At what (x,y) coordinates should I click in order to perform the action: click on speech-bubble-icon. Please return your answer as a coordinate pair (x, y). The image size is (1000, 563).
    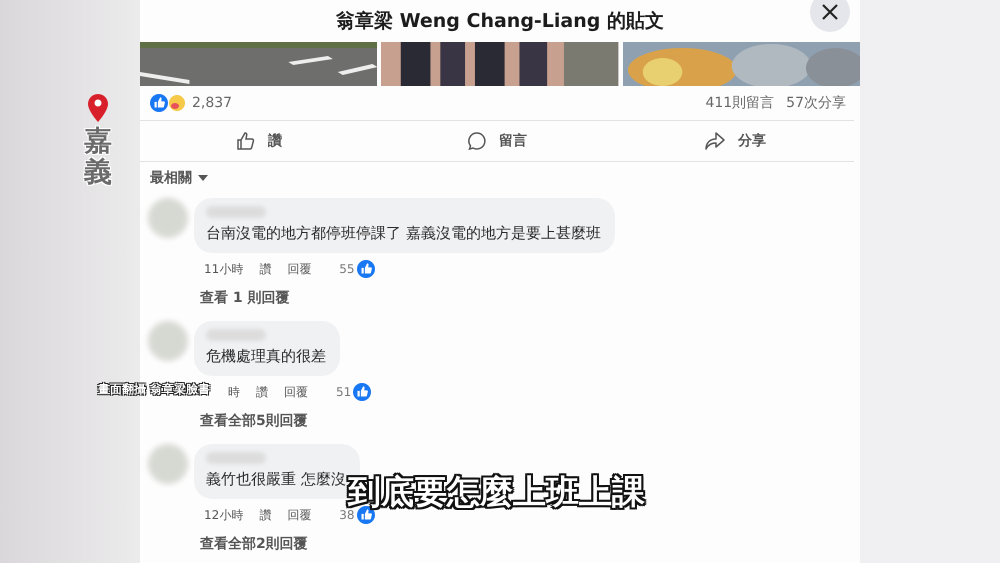
    Looking at the image, I should click on (477, 140).